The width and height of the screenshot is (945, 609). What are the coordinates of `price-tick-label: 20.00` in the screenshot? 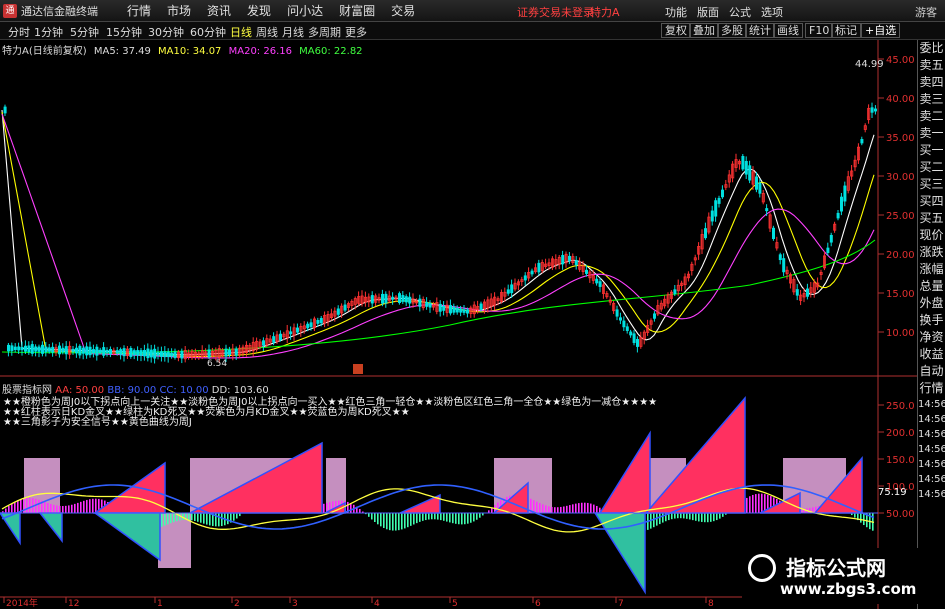 It's located at (900, 255).